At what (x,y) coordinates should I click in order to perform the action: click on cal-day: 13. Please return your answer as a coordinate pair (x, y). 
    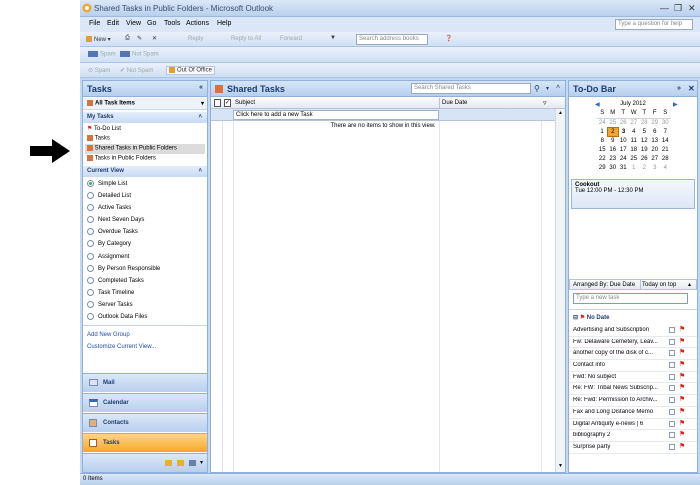
    Looking at the image, I should click on (655, 140).